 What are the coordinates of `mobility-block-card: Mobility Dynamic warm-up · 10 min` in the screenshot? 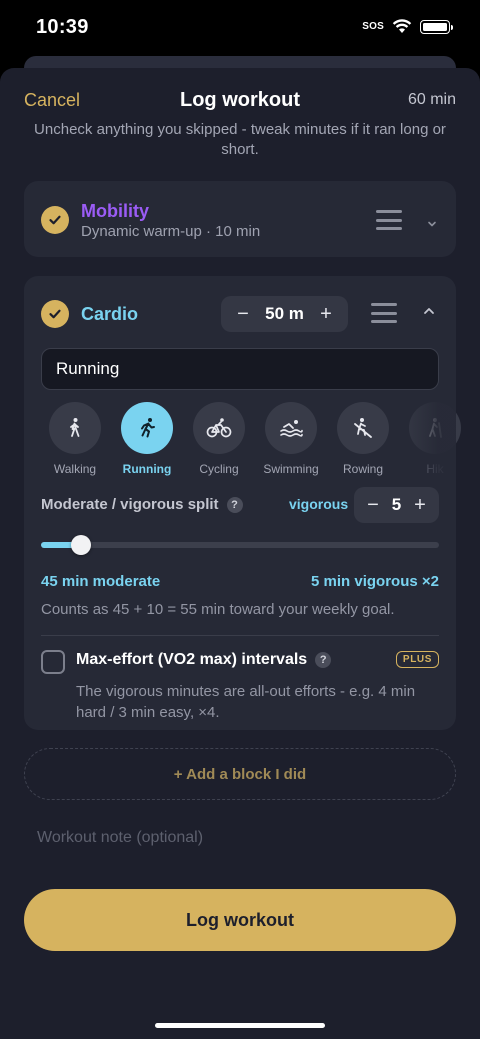 It's located at (240, 219).